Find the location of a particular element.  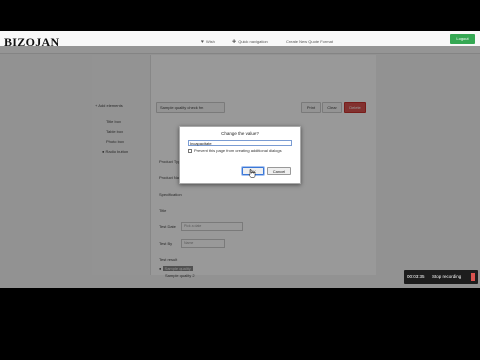

recorder-timer: 00:03:35 is located at coordinates (416, 276).